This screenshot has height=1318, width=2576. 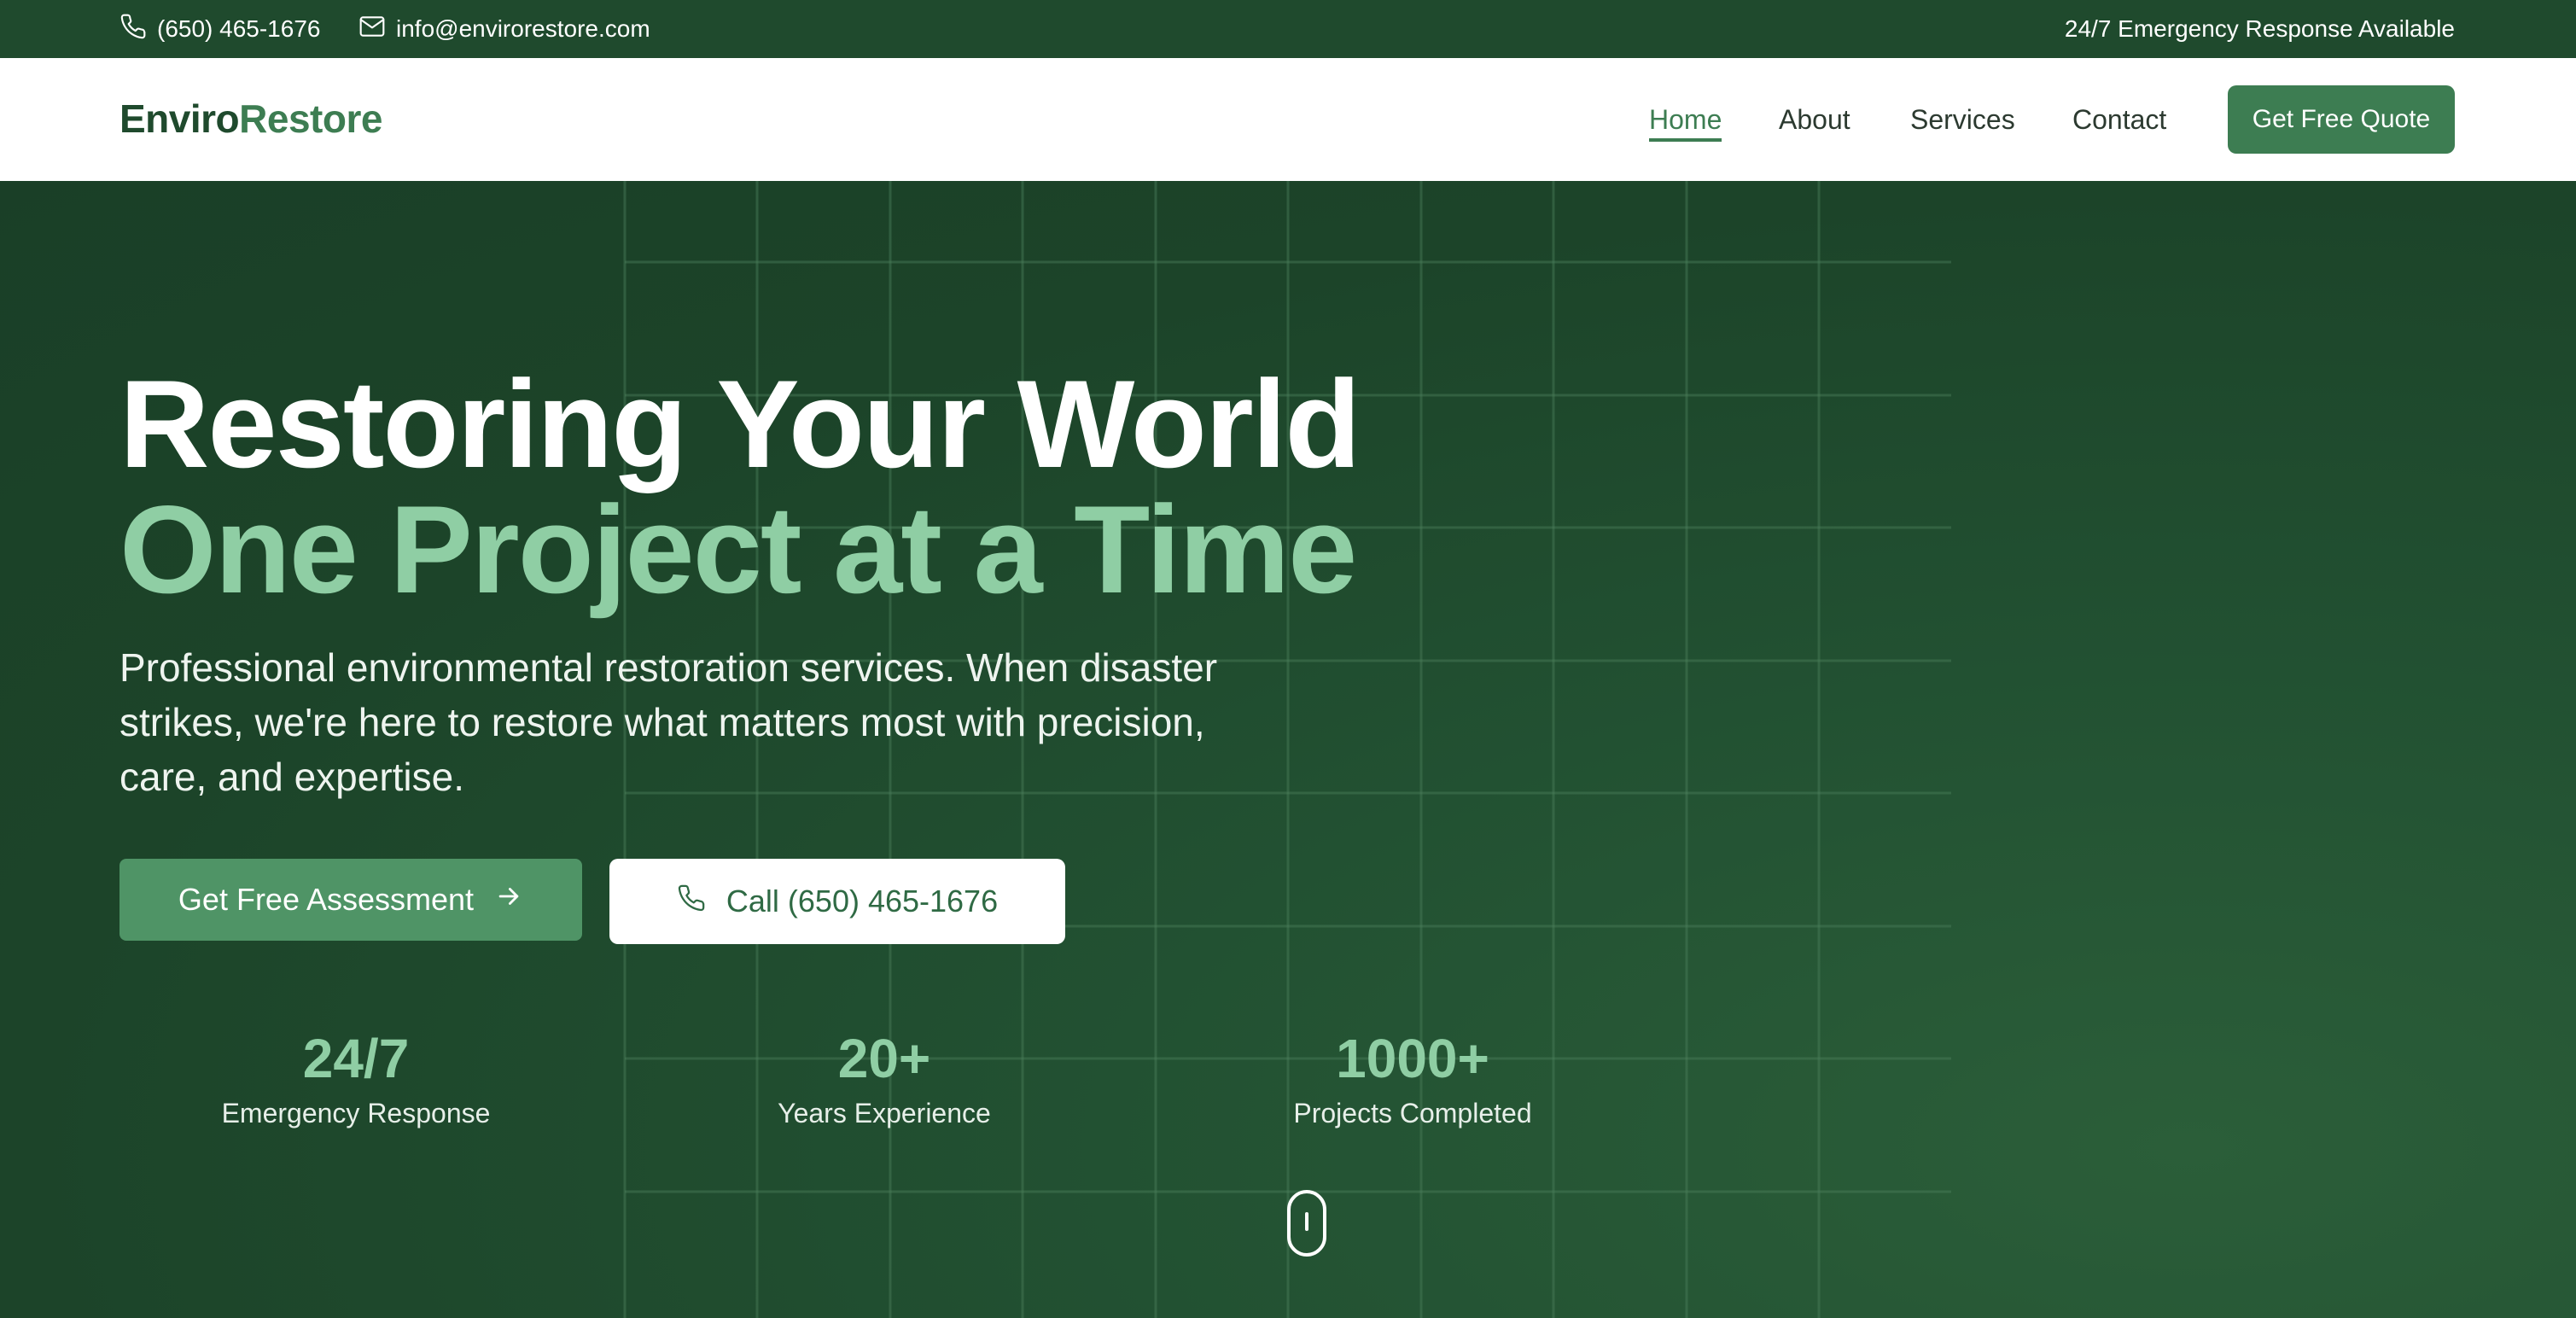 I want to click on call-button: Call (650) 465-1676, so click(x=837, y=902).